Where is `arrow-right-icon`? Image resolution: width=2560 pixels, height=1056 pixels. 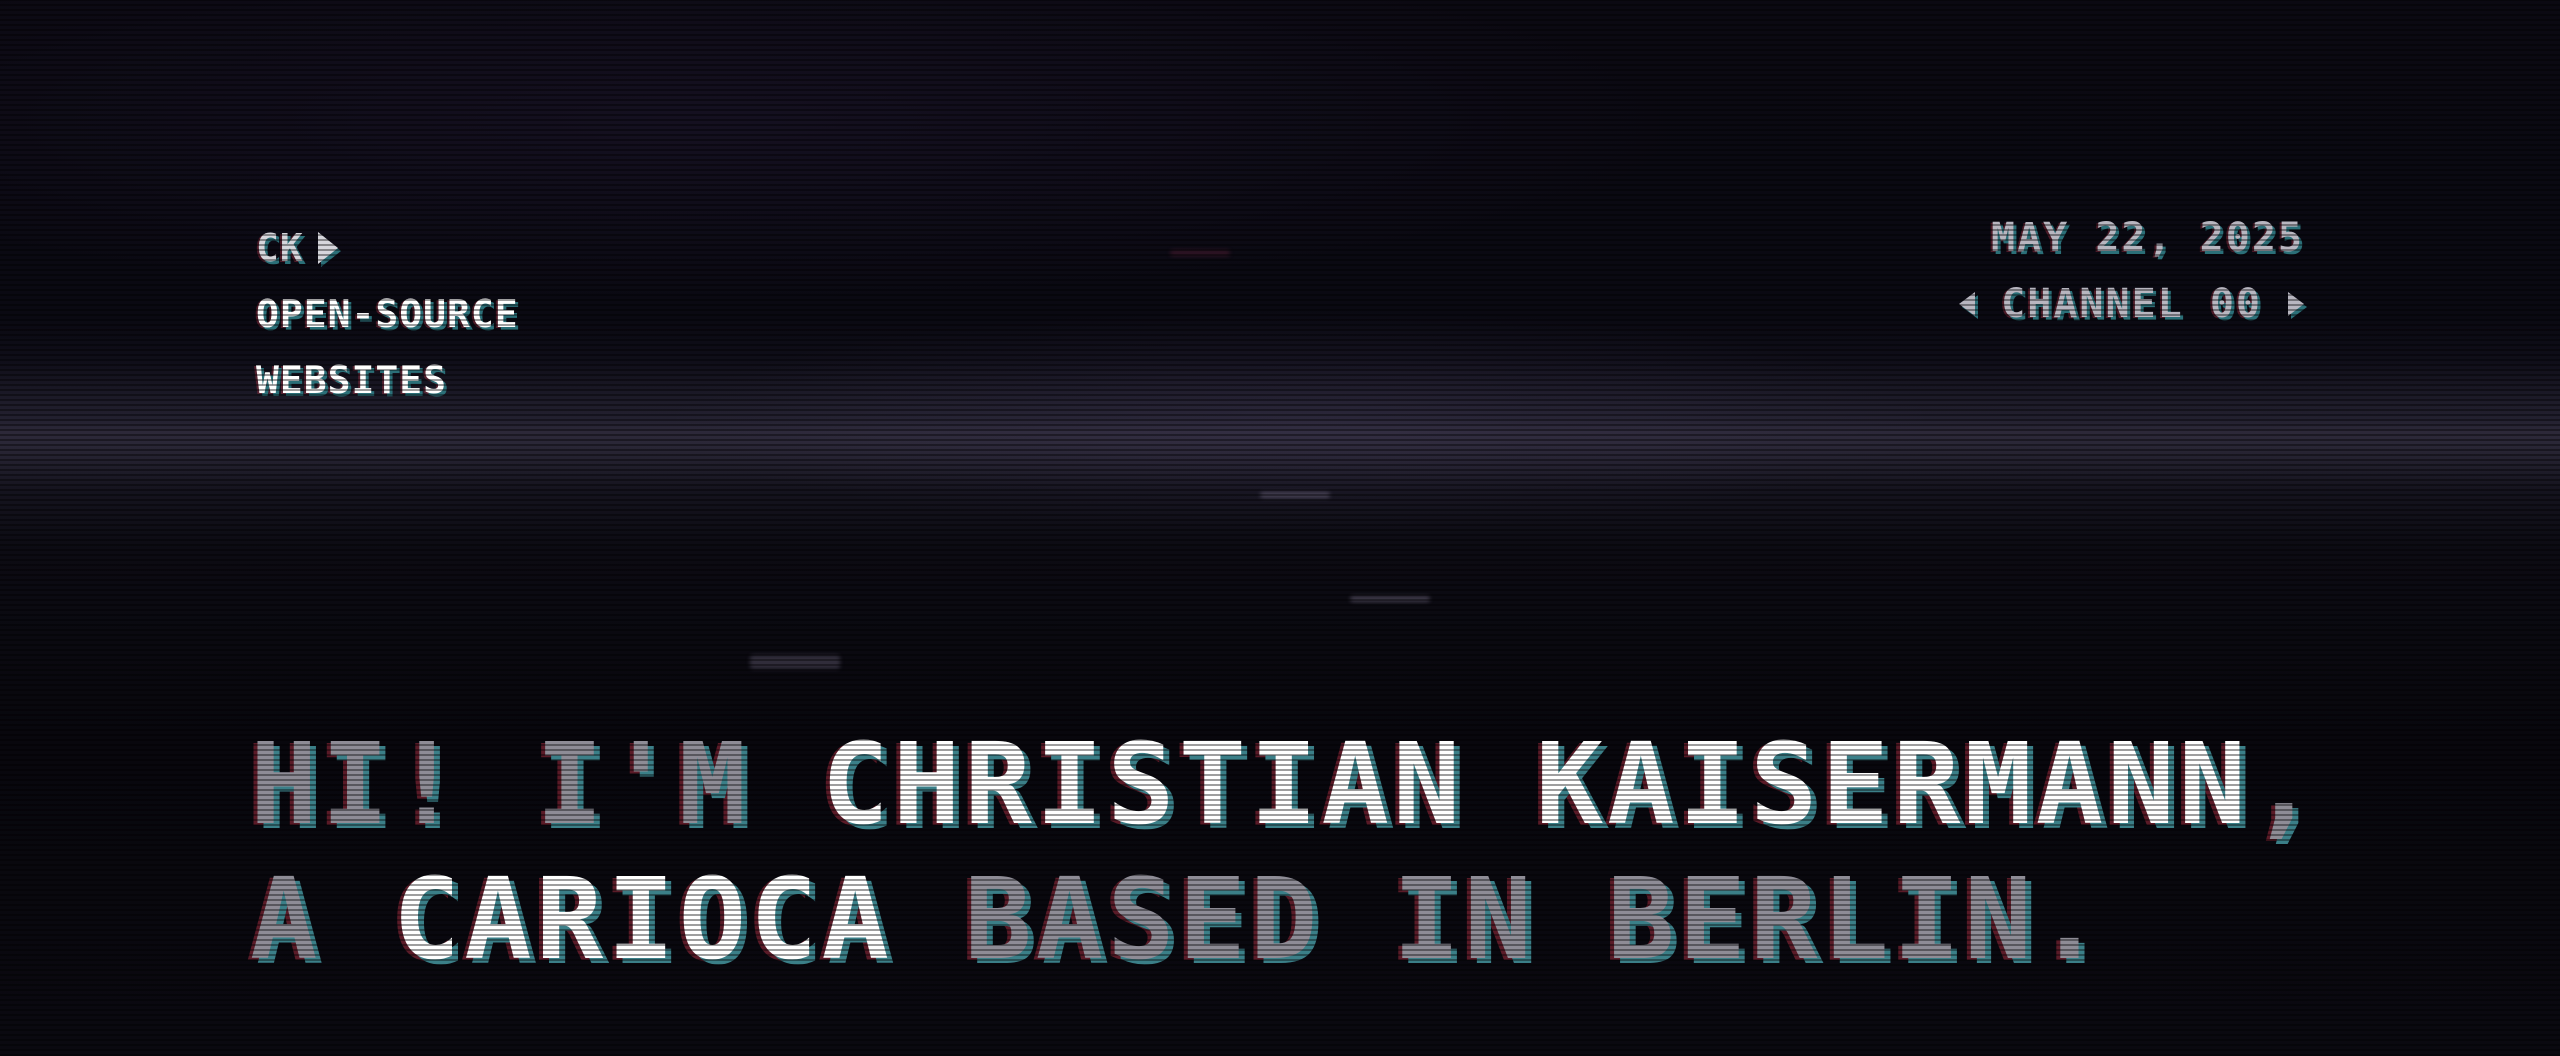
arrow-right-icon is located at coordinates (2296, 304).